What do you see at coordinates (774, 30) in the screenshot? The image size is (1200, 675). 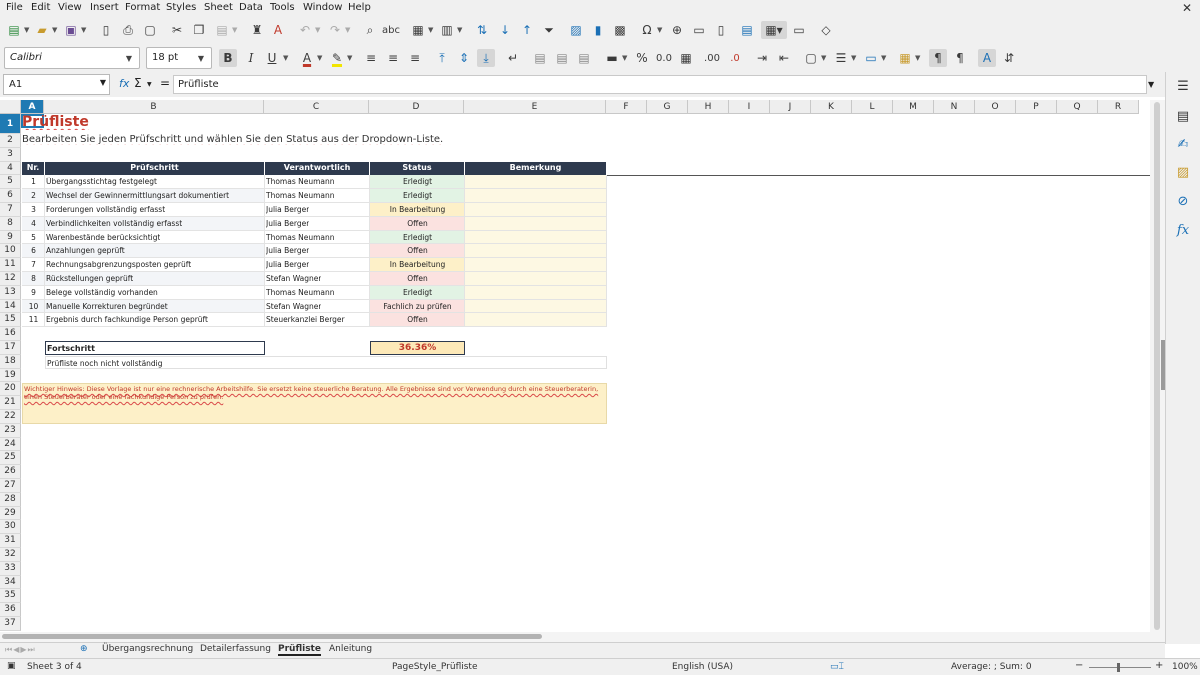 I see `freeze-icon: ▦▾` at bounding box center [774, 30].